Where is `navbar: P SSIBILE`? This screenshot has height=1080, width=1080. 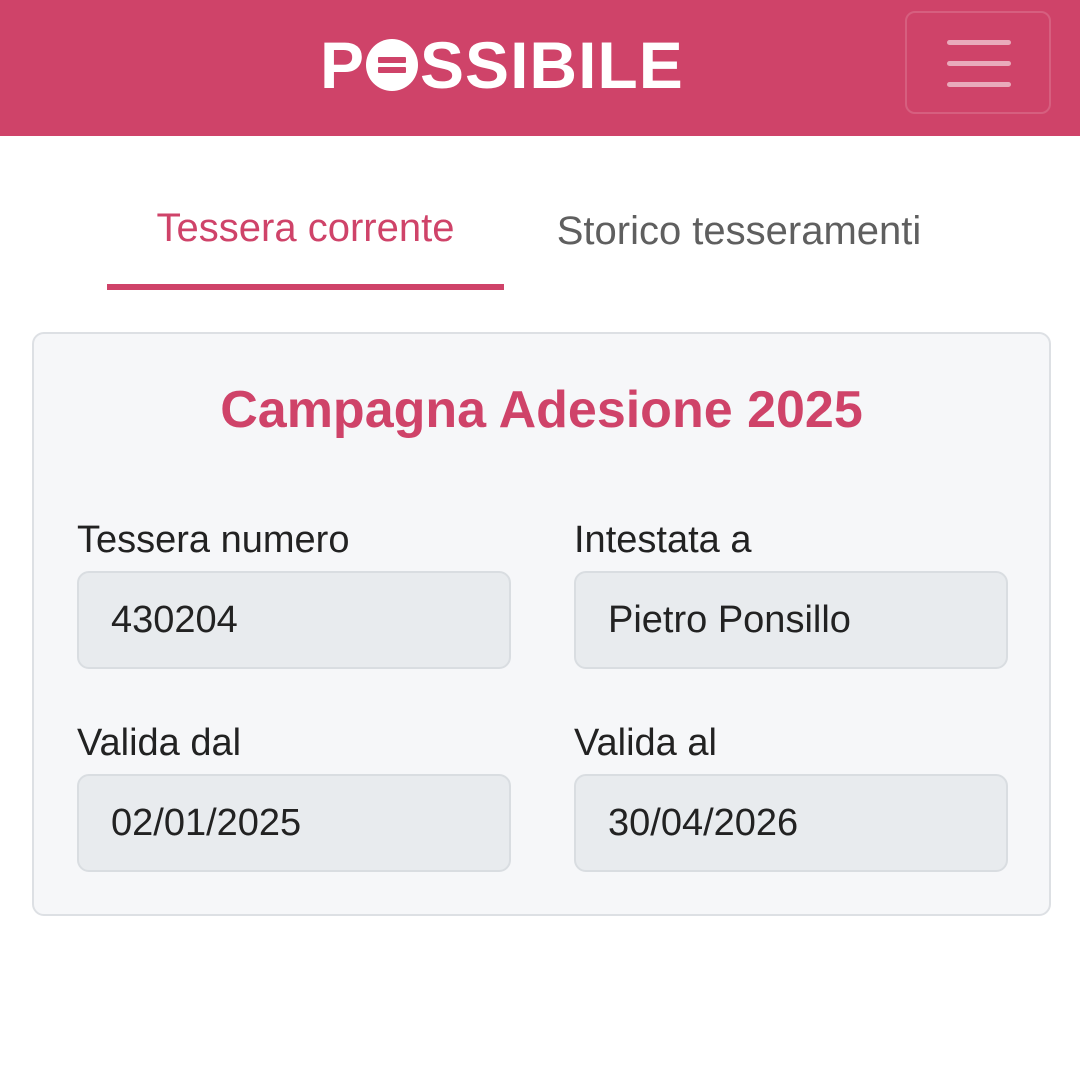 navbar: P SSIBILE is located at coordinates (540, 68).